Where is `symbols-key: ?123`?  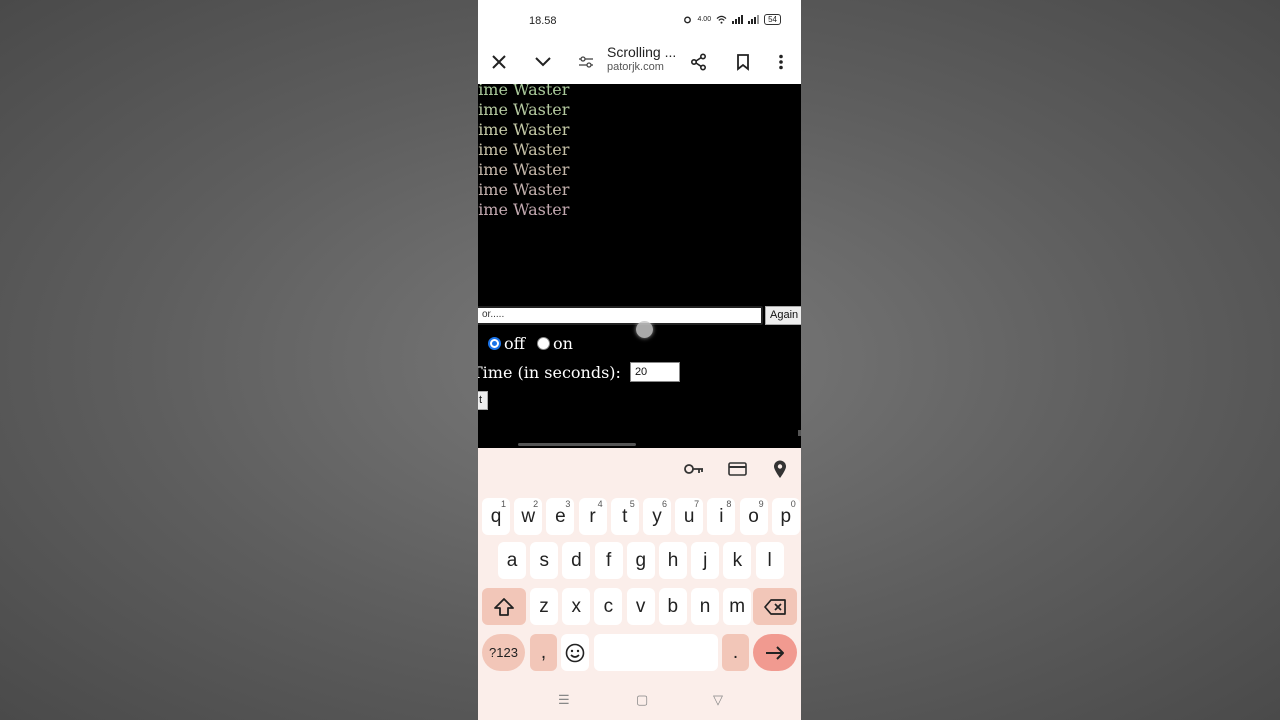
symbols-key: ?123 is located at coordinates (503, 652).